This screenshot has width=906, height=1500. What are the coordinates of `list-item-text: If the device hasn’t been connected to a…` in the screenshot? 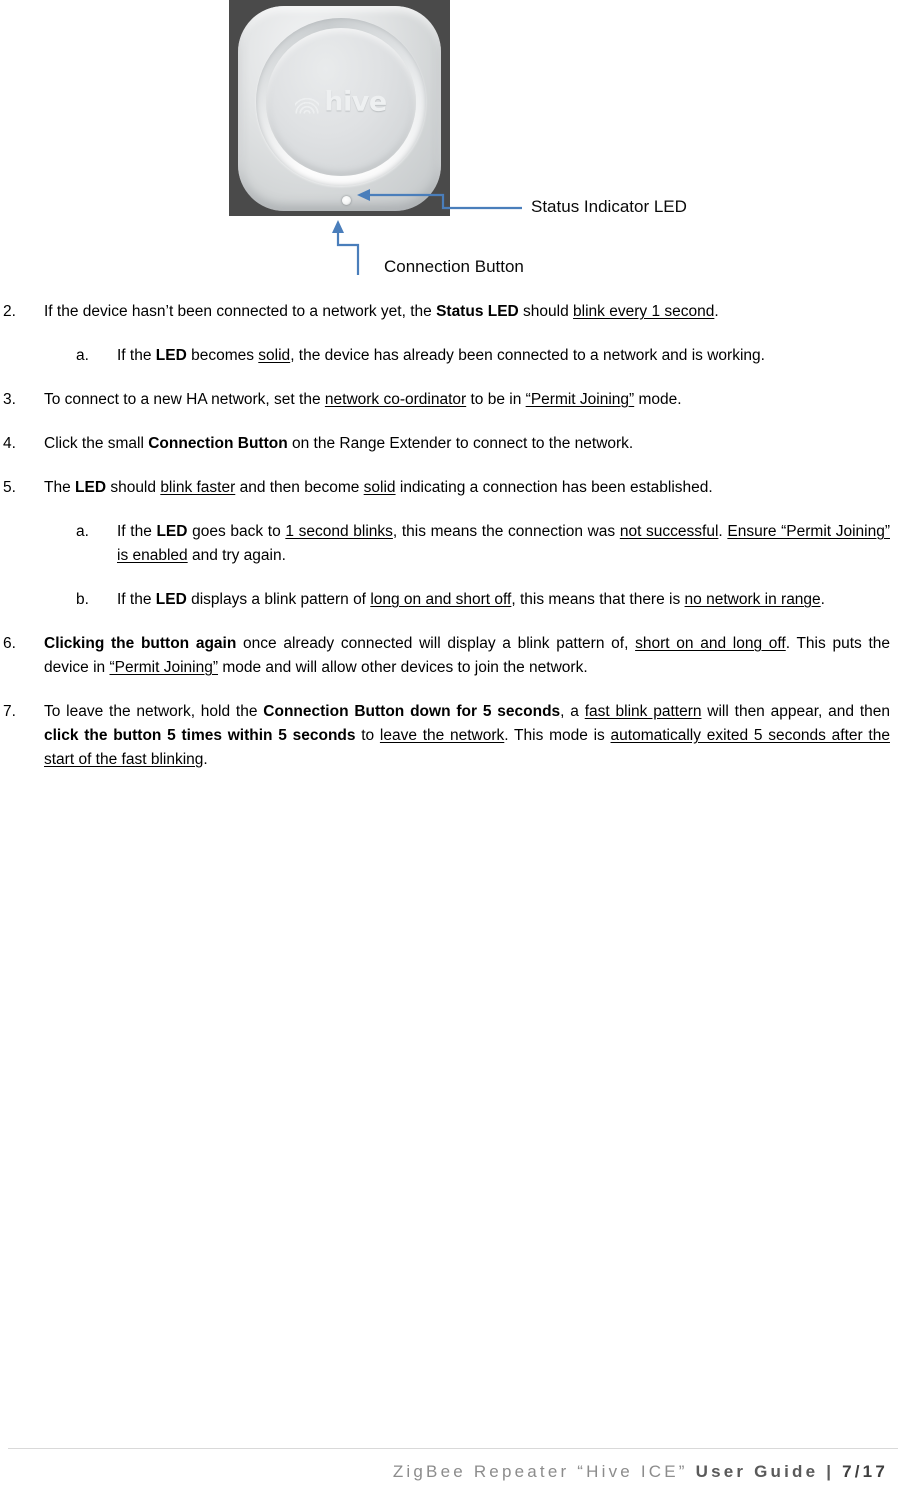 It's located at (467, 312).